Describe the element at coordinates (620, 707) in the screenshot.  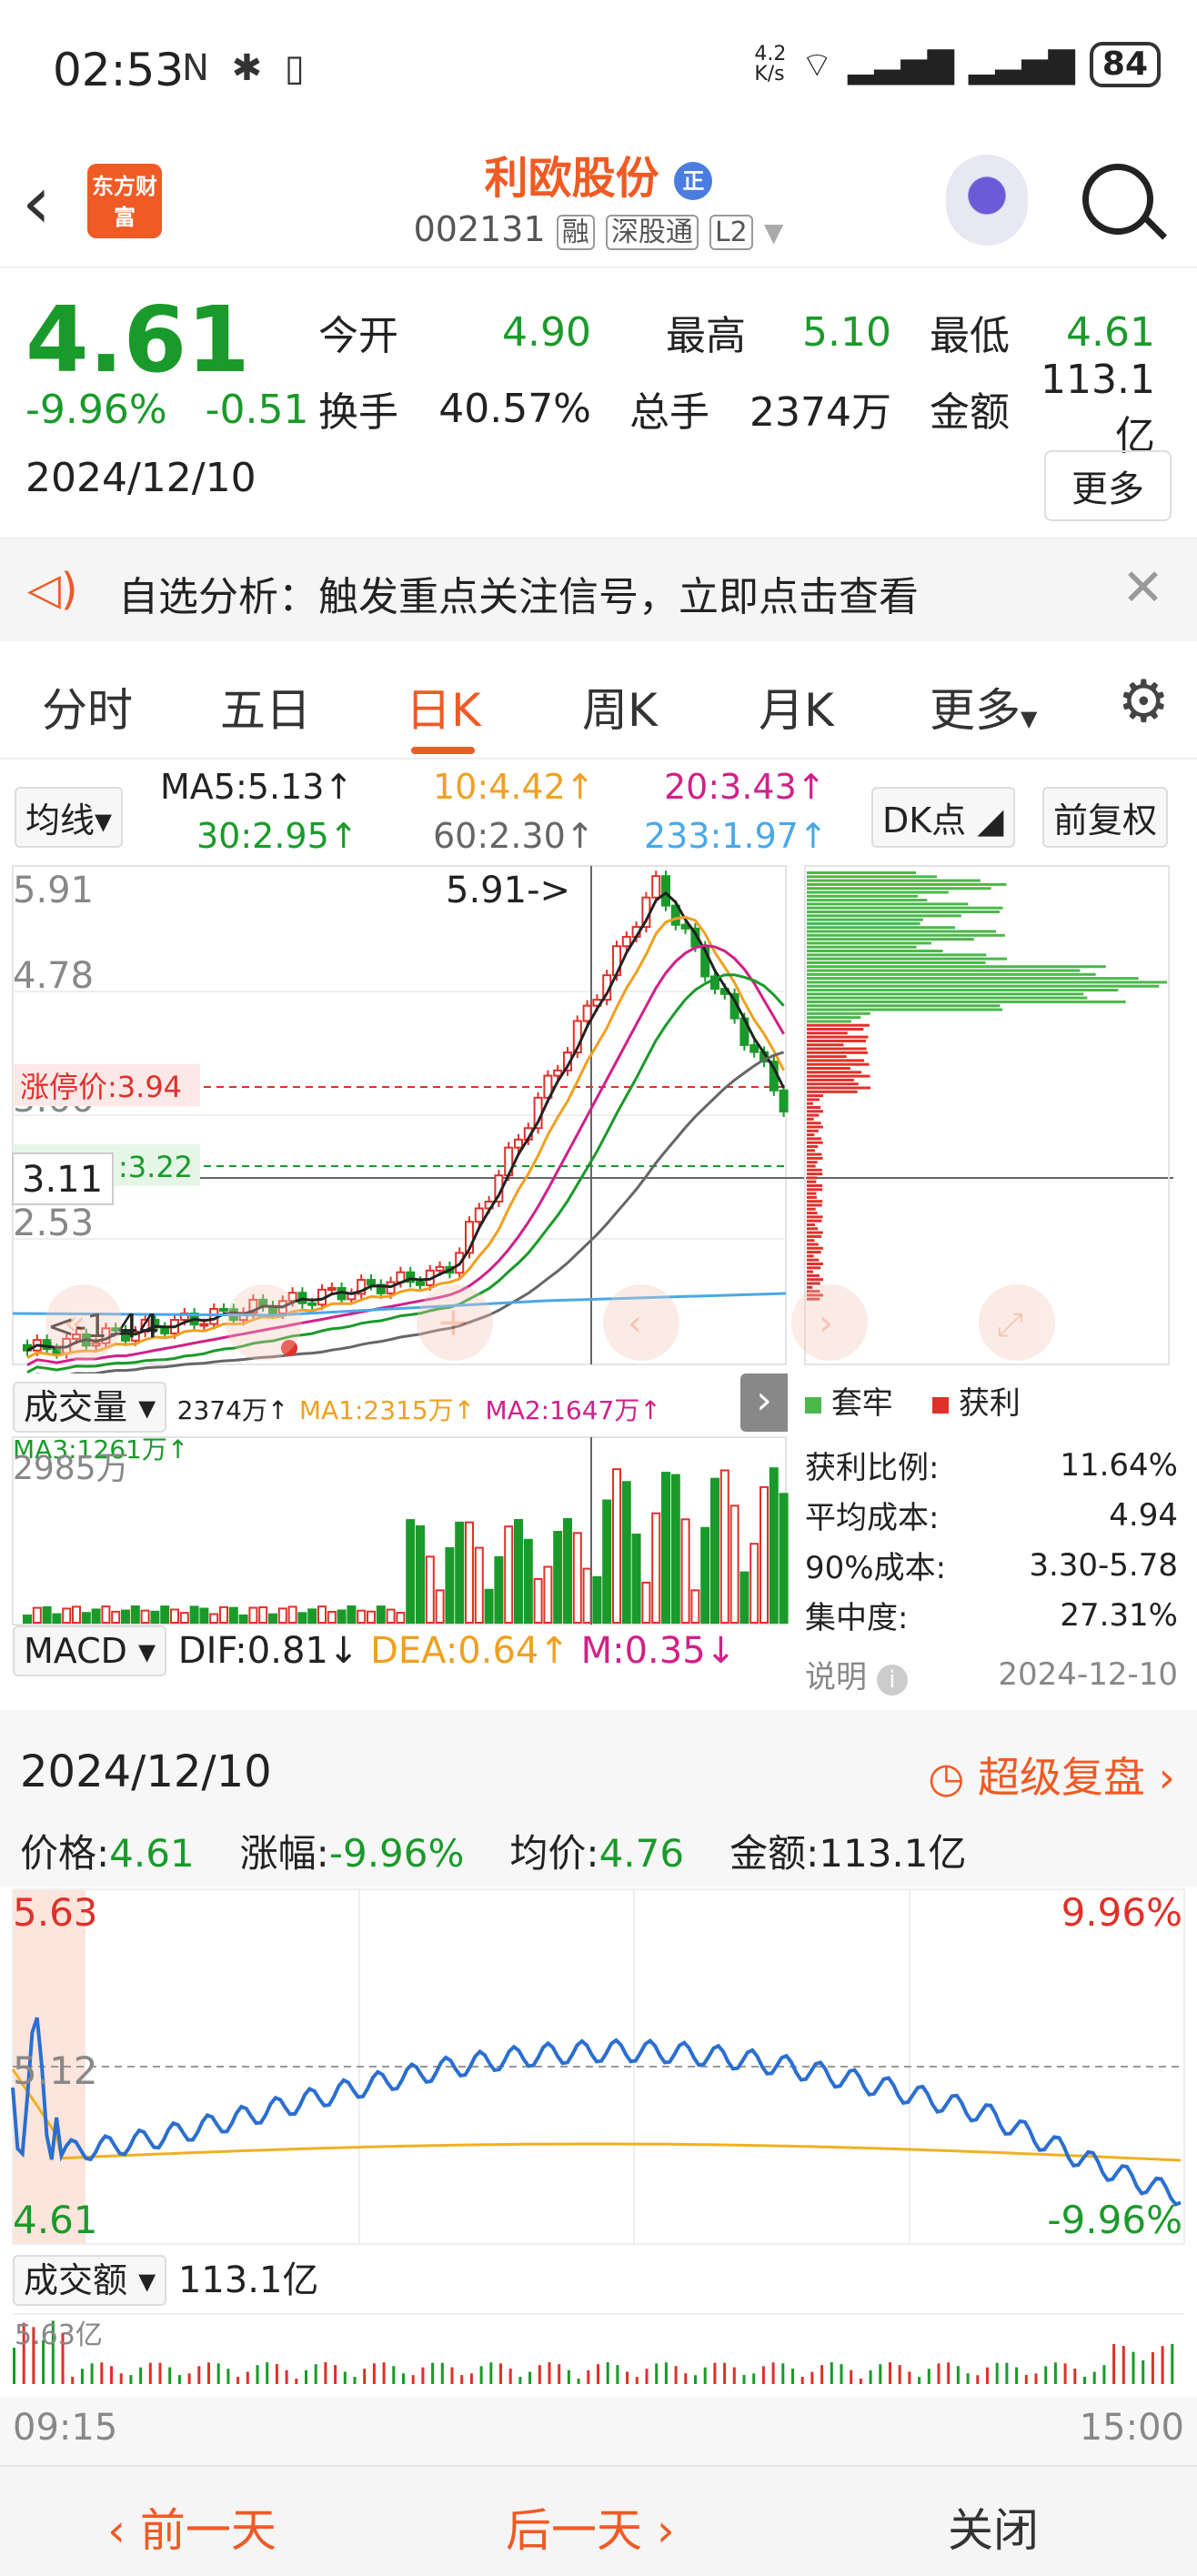
I see `tab-weekly-k: 周K` at that location.